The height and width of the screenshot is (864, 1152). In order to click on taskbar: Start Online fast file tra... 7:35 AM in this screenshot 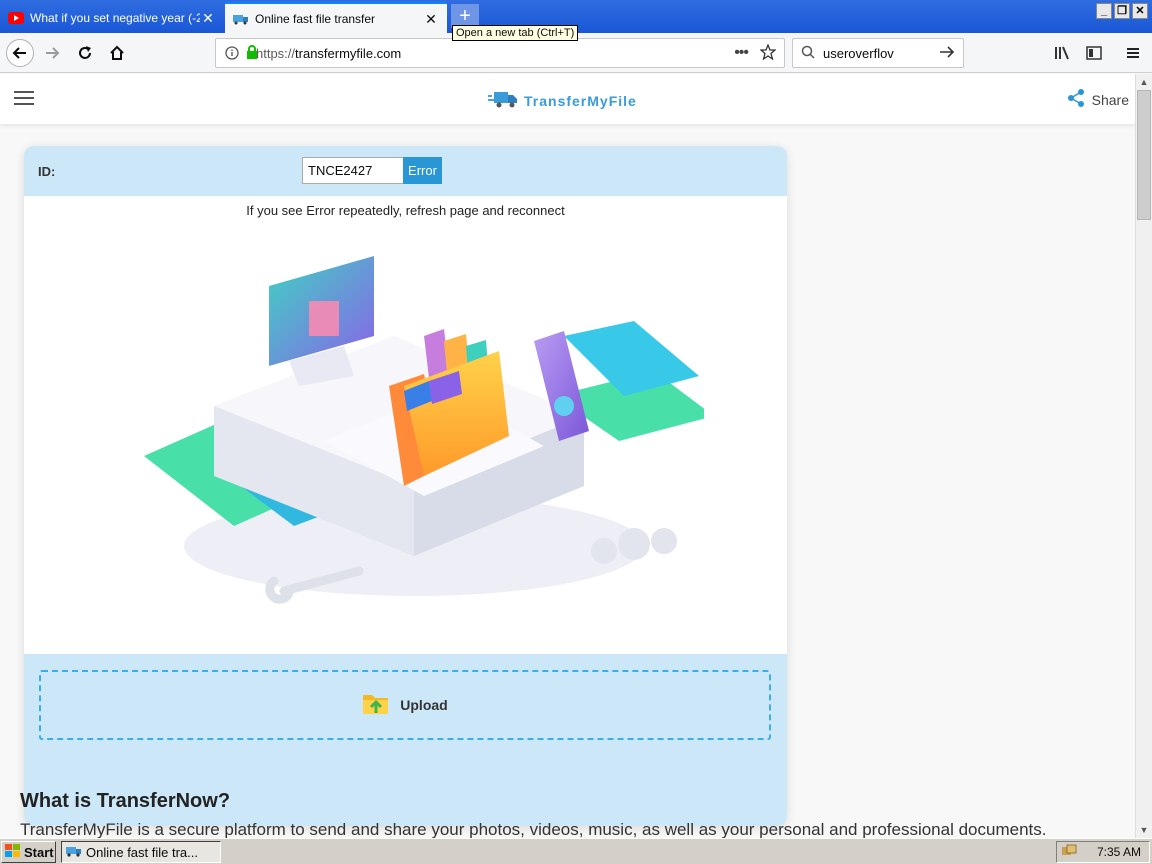, I will do `click(576, 851)`.